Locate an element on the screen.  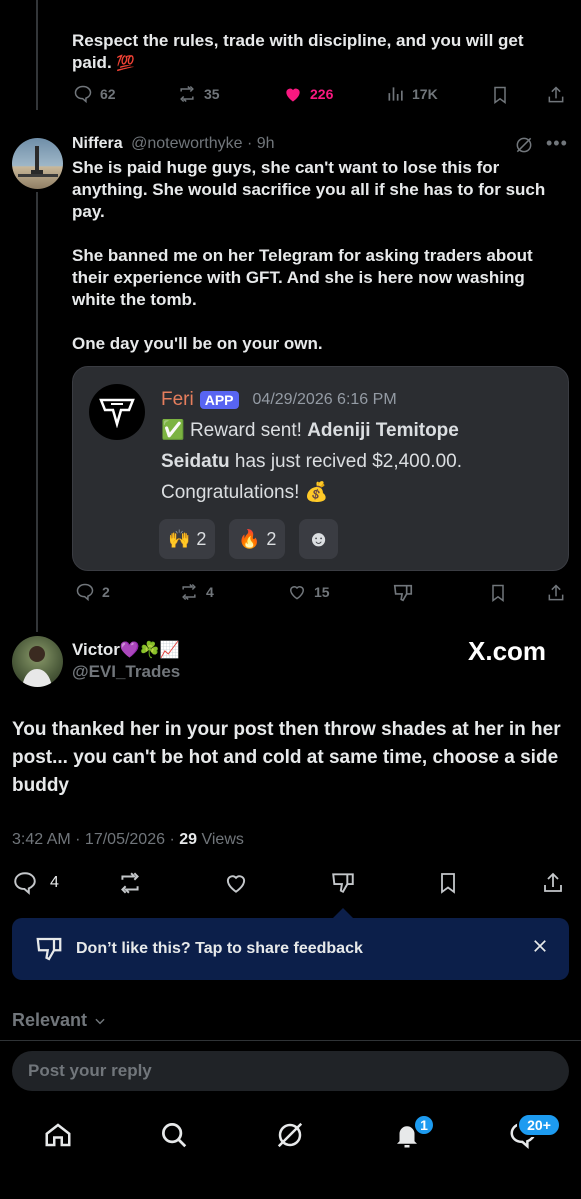
tweet1-line2: paid. 💯 is located at coordinates (104, 62).